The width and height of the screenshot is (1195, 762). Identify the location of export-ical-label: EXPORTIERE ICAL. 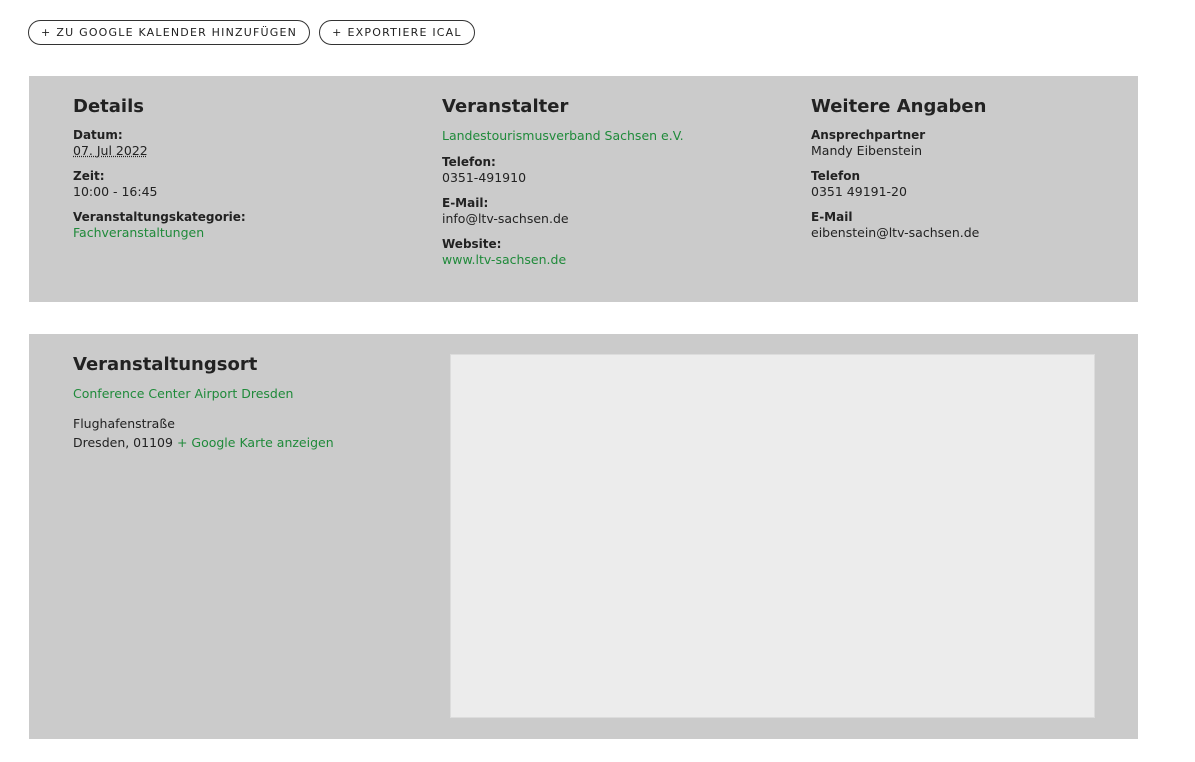
(404, 32).